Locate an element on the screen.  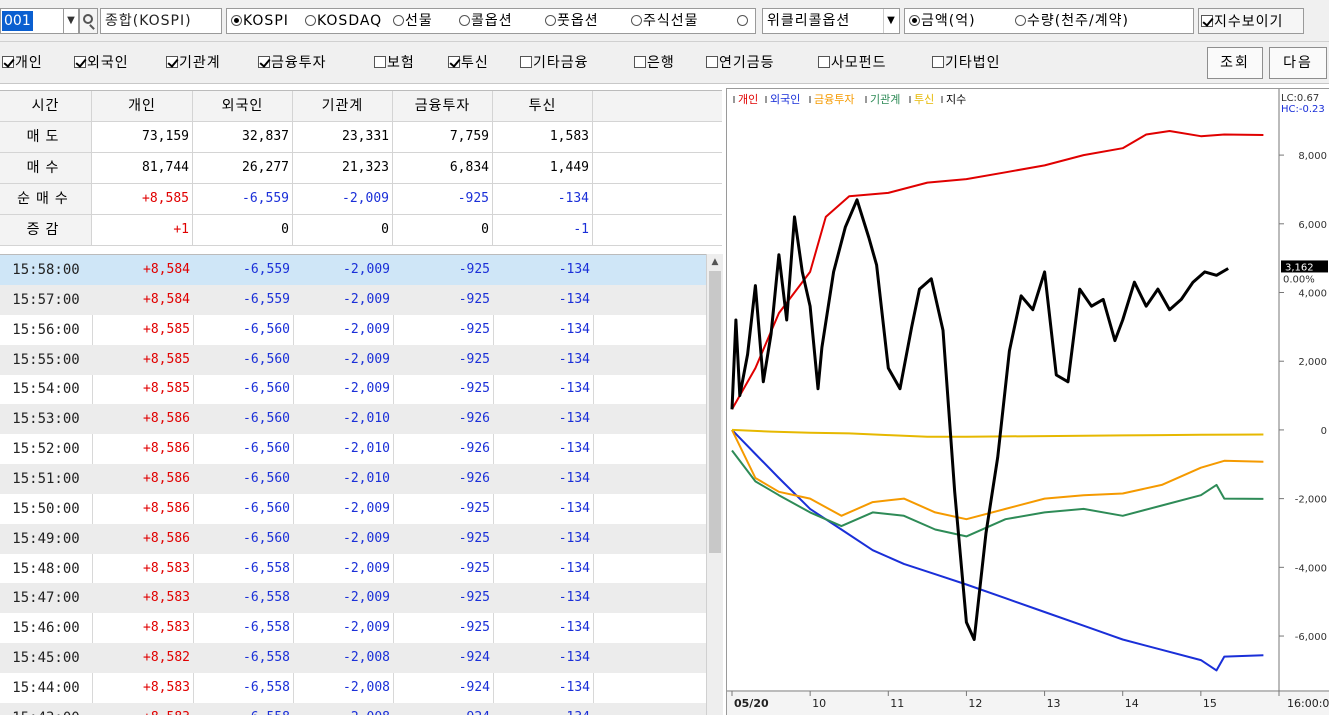
column-header: 개인 is located at coordinates (142, 106).